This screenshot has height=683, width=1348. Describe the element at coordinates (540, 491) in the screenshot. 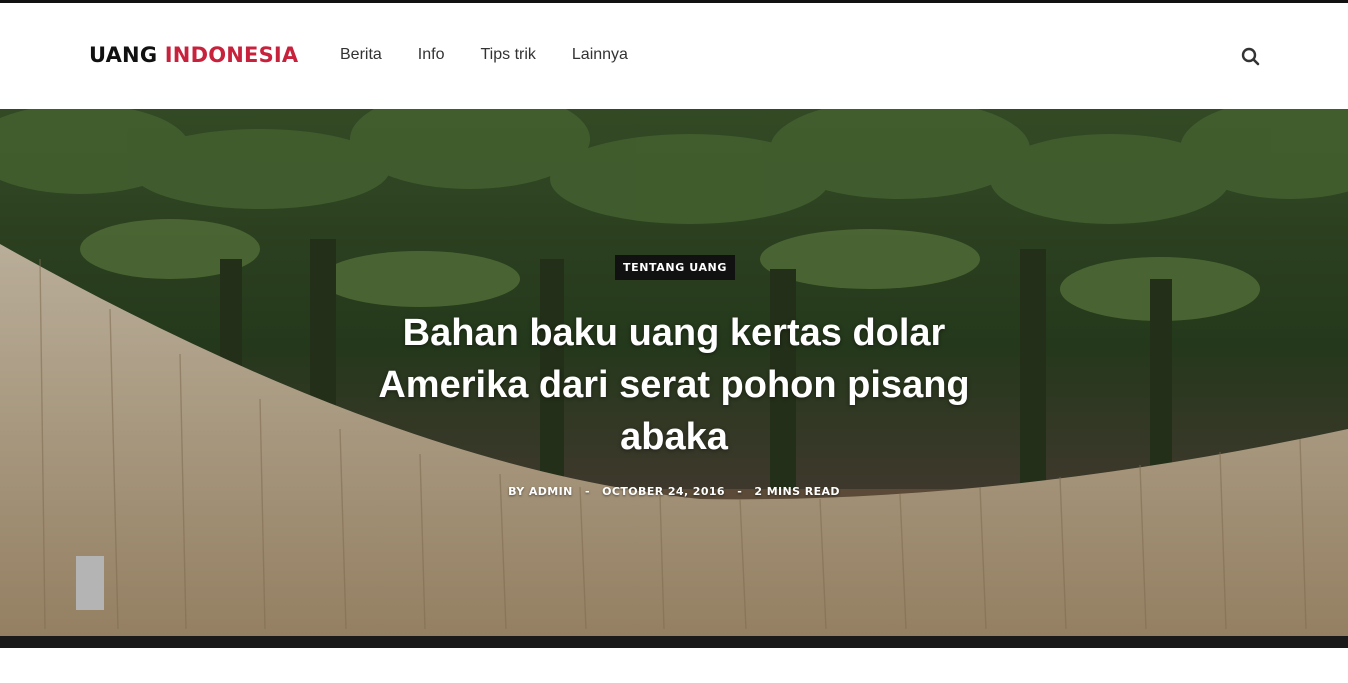

I see `post-author: BY ADMIN` at that location.